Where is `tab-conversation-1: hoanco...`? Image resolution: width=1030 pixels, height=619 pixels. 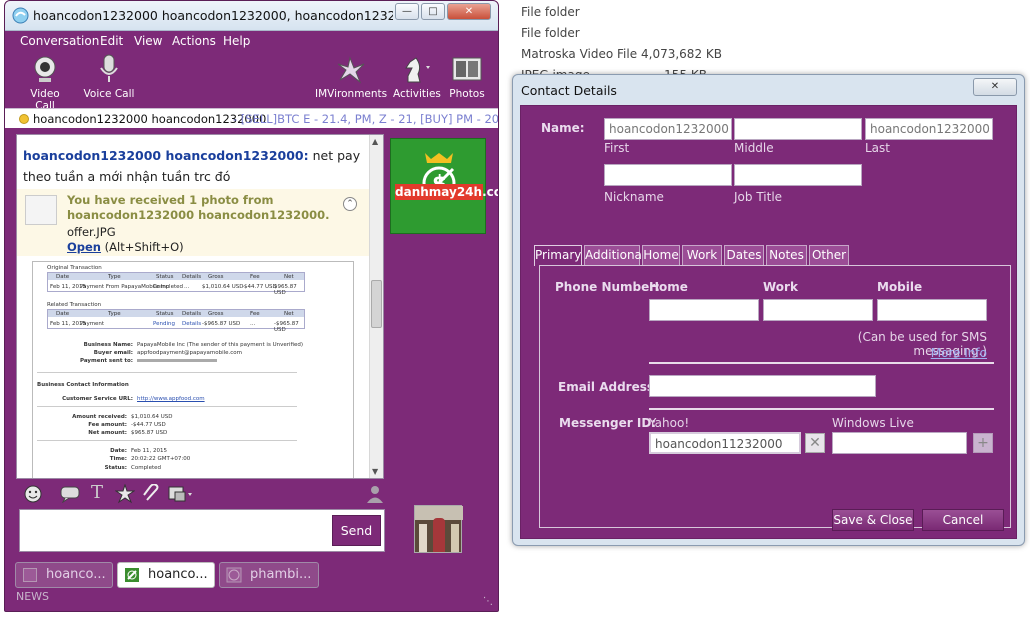 tab-conversation-1: hoanco... is located at coordinates (64, 575).